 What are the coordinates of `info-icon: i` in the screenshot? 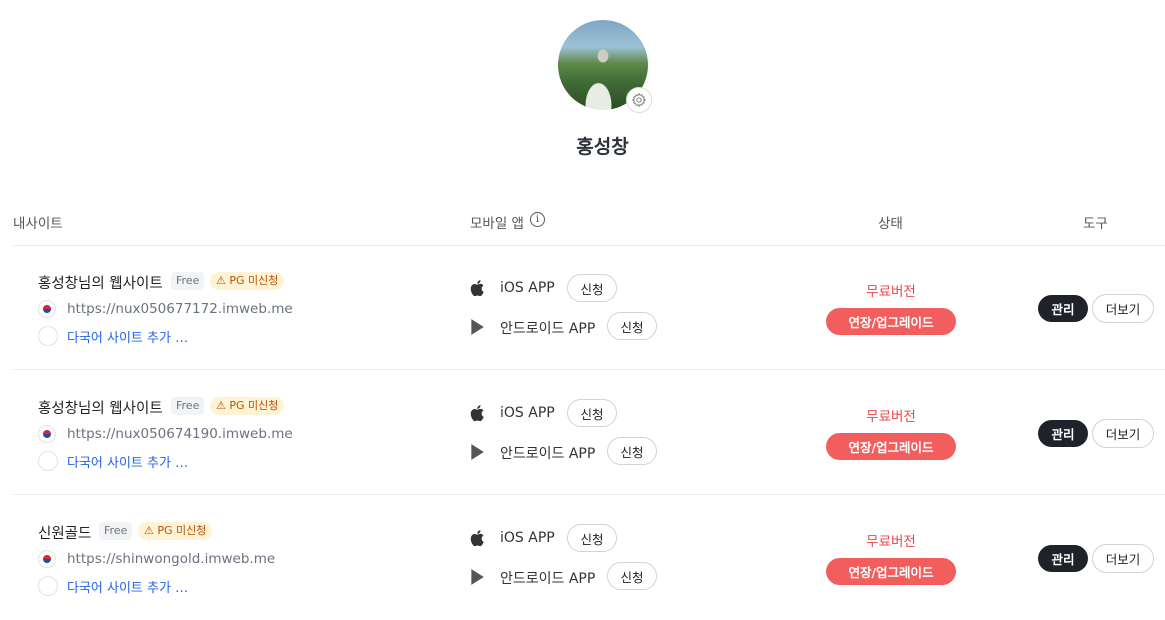 It's located at (537, 219).